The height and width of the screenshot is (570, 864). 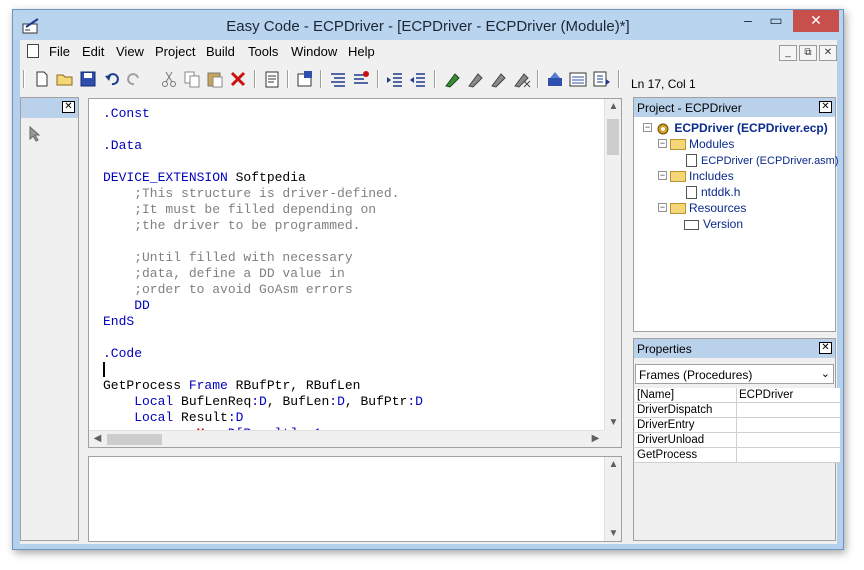 What do you see at coordinates (825, 373) in the screenshot?
I see `chevron-down-icon: ⌄` at bounding box center [825, 373].